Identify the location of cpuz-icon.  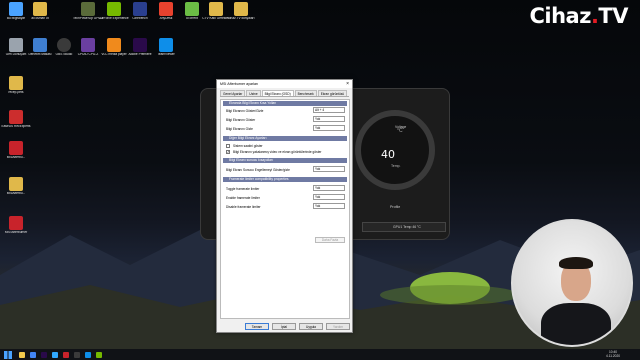
(88, 45).